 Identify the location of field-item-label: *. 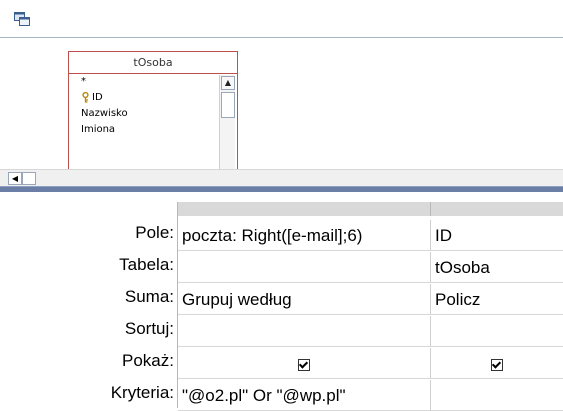
(83, 81).